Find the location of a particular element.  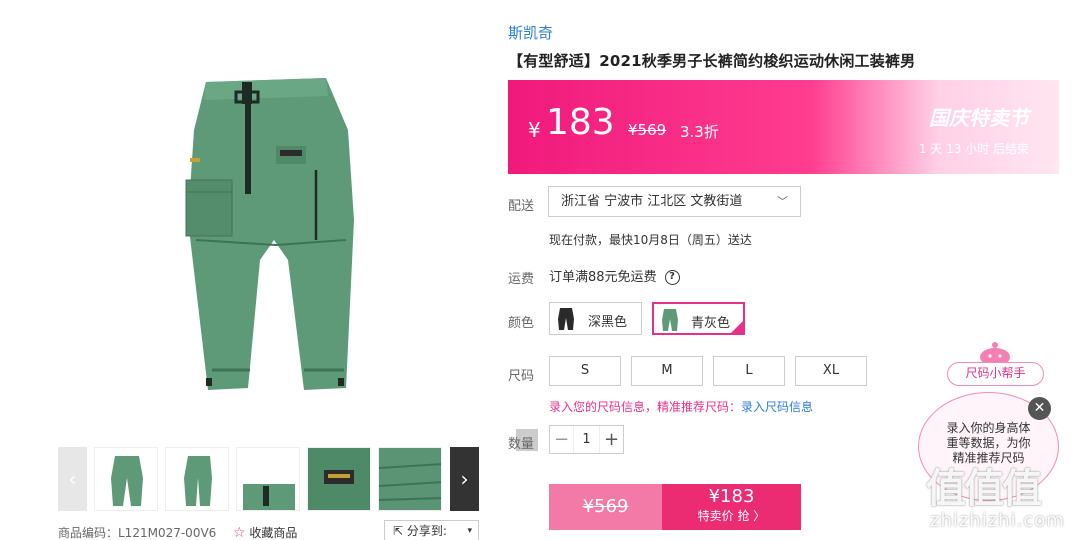

quantity-plus-button: + is located at coordinates (611, 439).